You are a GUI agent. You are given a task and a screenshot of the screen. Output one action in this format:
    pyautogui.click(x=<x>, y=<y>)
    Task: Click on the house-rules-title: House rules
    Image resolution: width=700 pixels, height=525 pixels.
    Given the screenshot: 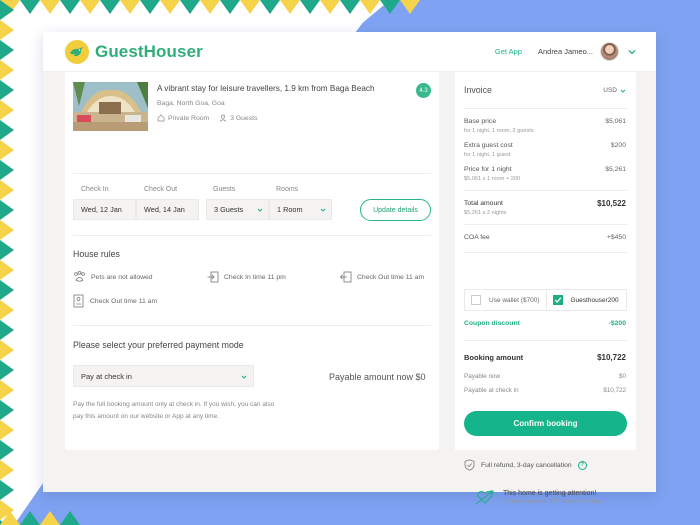 What is the action you would take?
    pyautogui.click(x=96, y=254)
    